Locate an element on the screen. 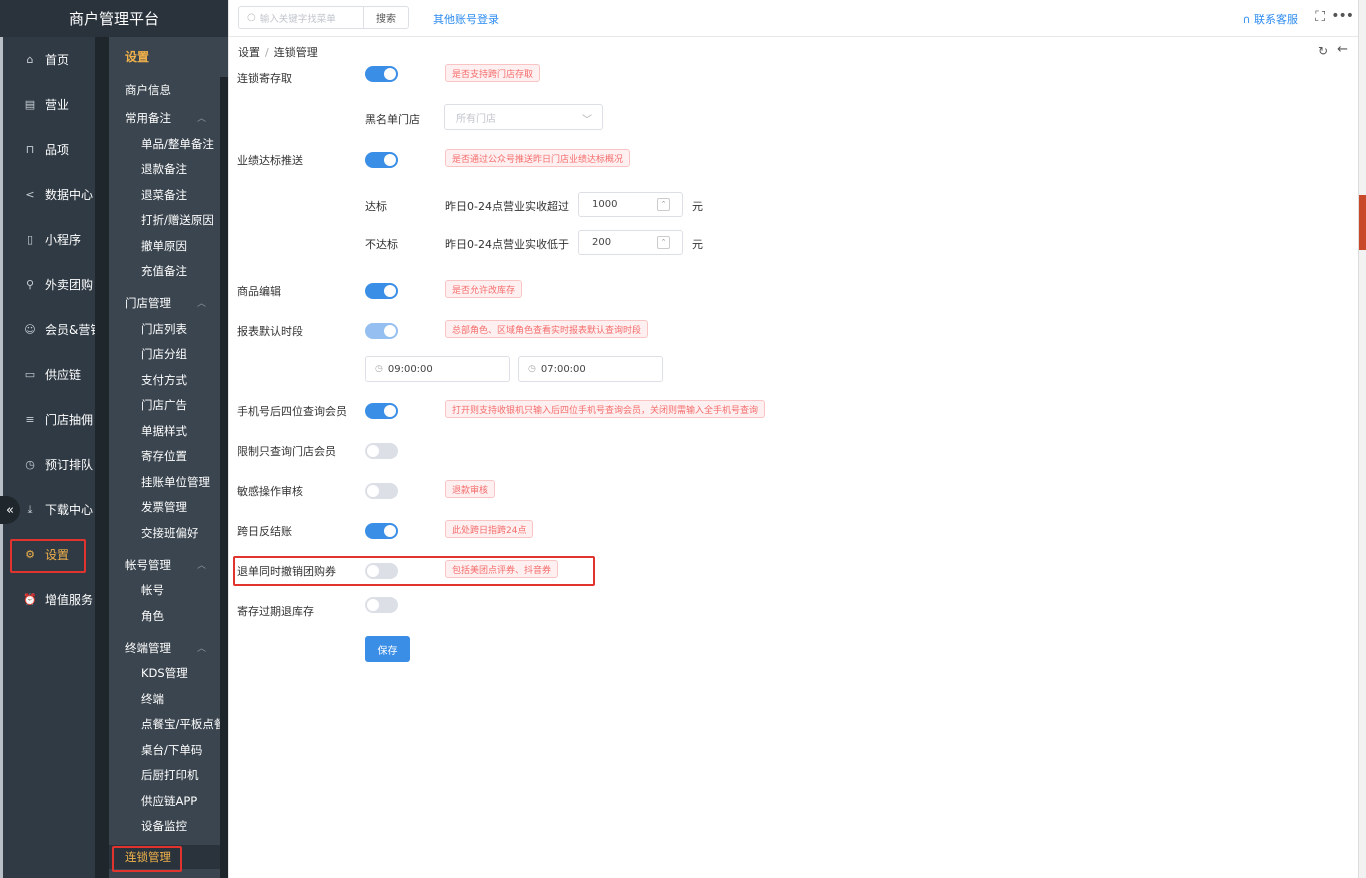  not-reach-label: 不达标 is located at coordinates (381, 244).